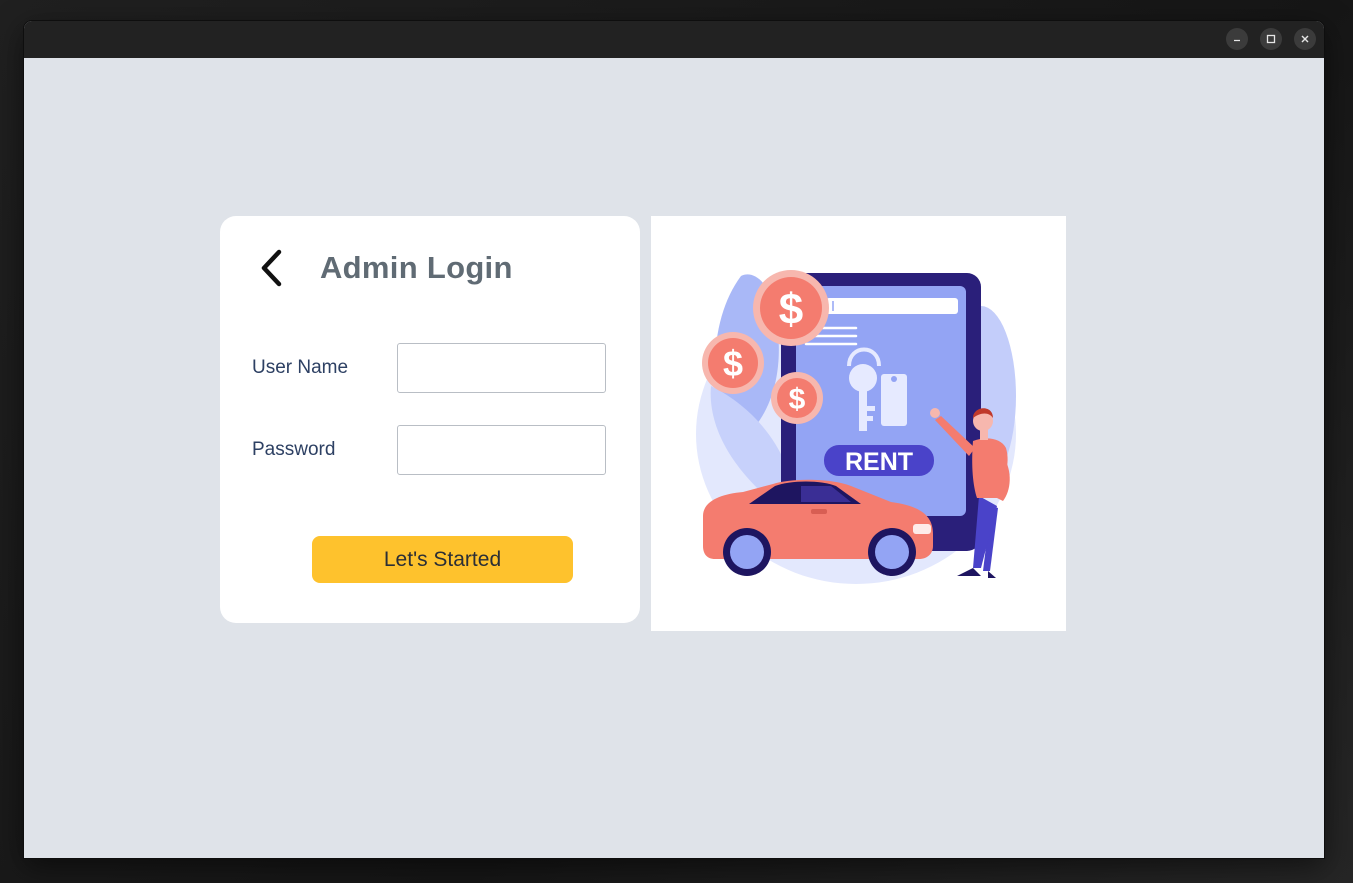  I want to click on chevron-left-icon, so click(271, 268).